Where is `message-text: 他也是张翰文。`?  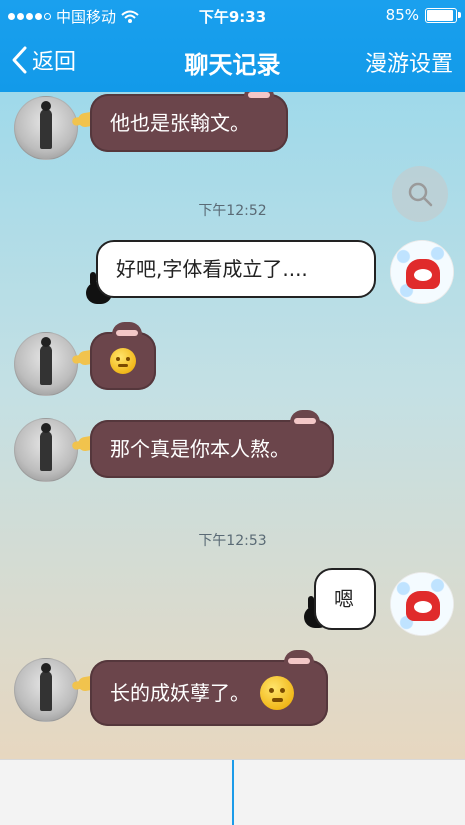 message-text: 他也是张翰文。 is located at coordinates (180, 123).